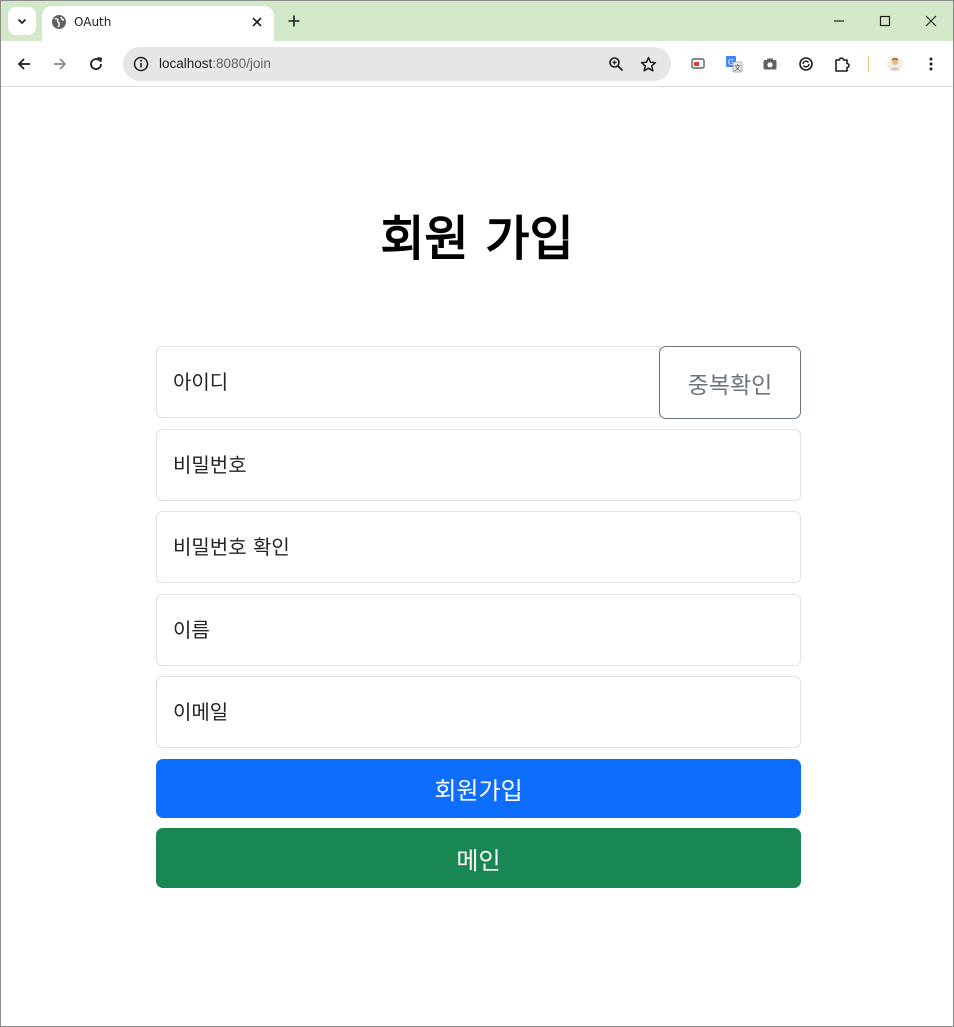 This screenshot has height=1027, width=954. I want to click on name-input, so click(478, 630).